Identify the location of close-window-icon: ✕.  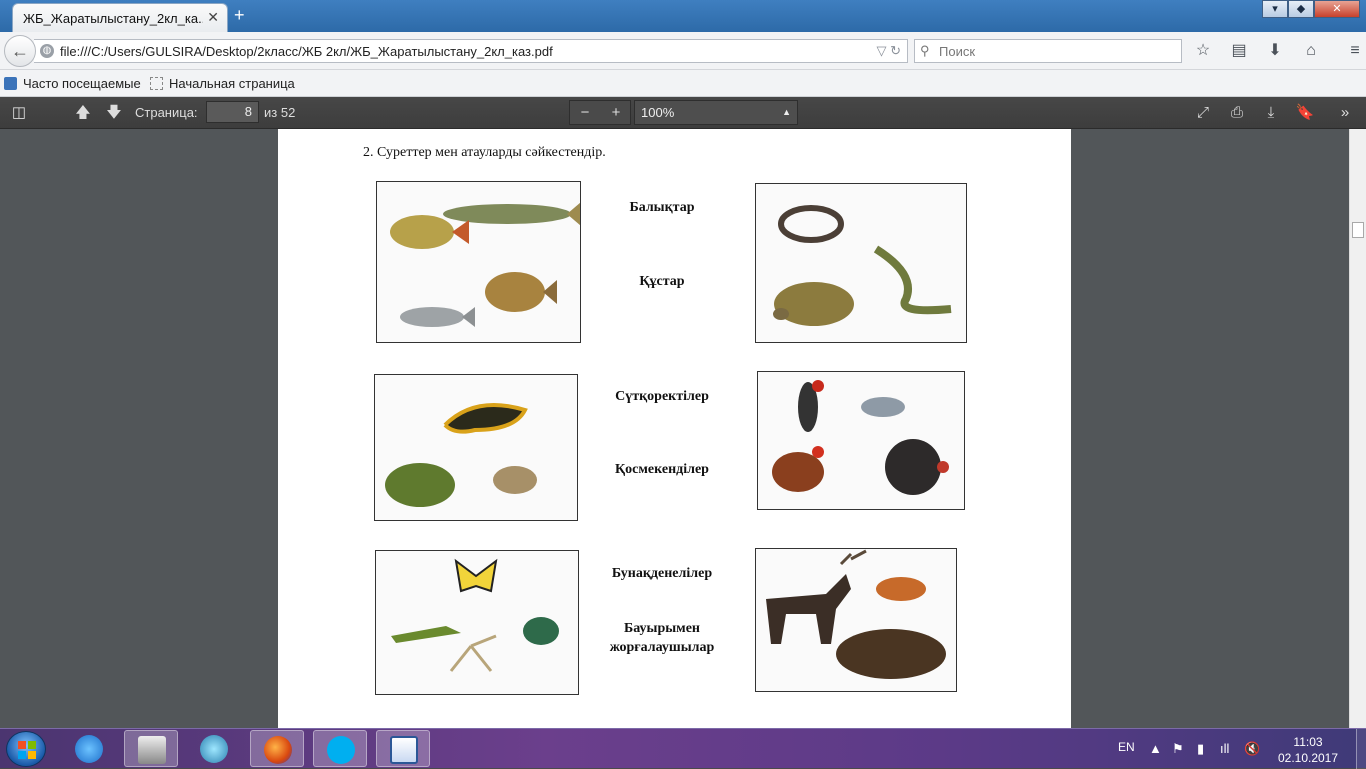
(1337, 9).